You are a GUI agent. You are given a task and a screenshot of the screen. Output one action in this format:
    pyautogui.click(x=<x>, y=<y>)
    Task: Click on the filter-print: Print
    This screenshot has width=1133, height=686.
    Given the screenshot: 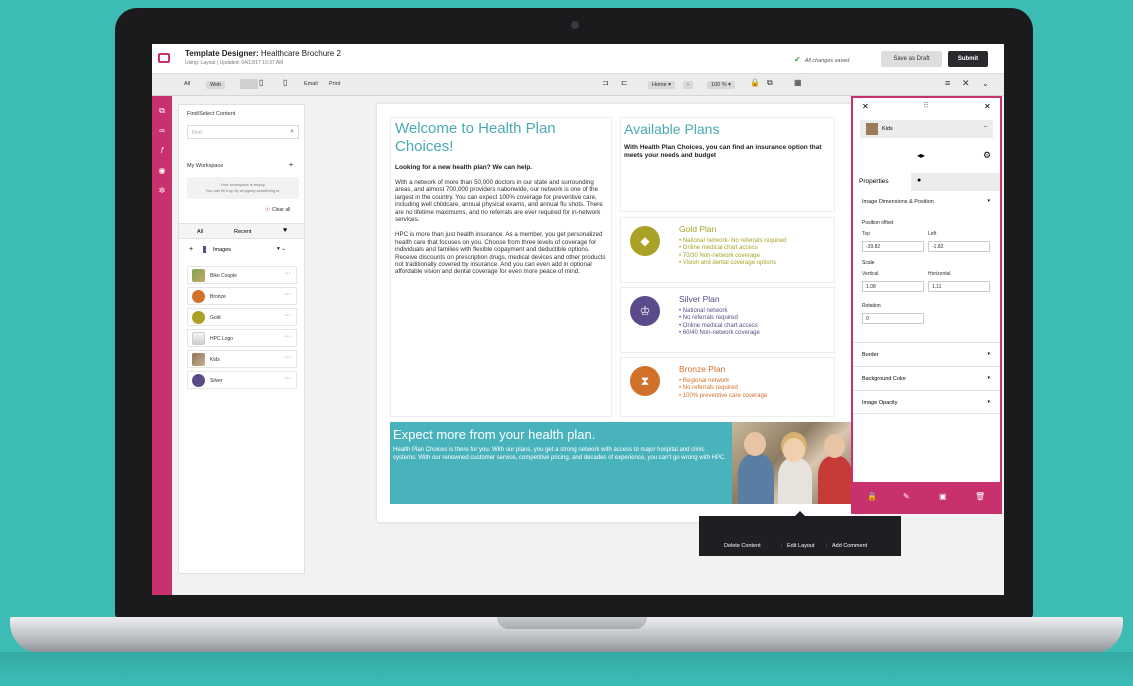 What is the action you would take?
    pyautogui.click(x=334, y=84)
    